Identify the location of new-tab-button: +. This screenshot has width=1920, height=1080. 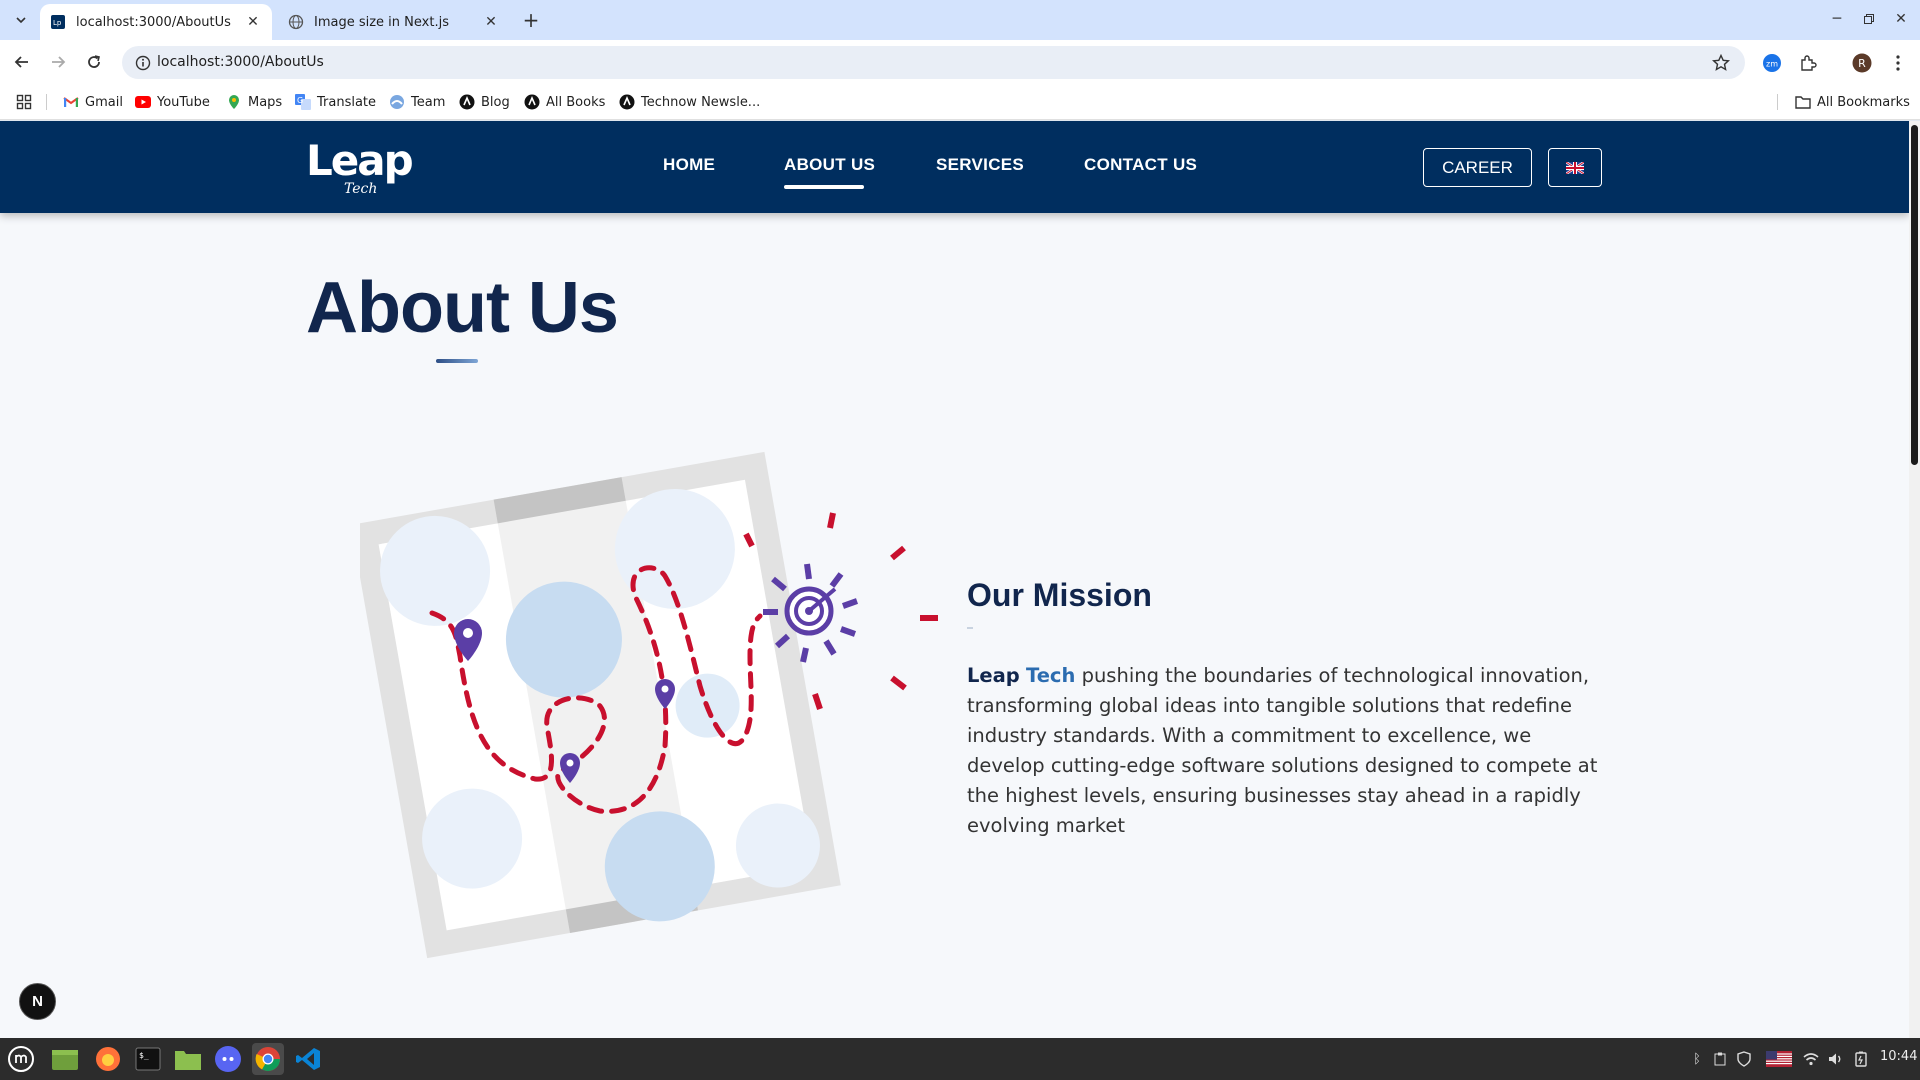
(531, 20).